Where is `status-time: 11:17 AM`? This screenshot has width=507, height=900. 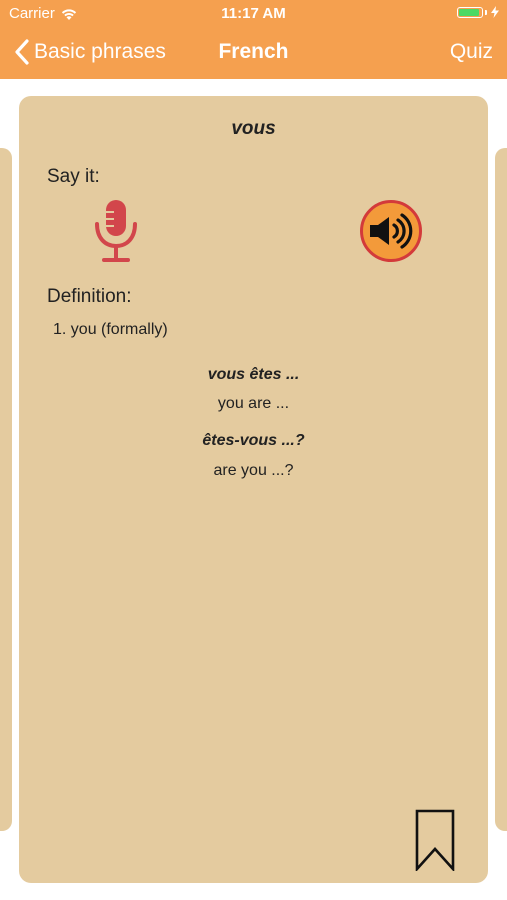
status-time: 11:17 AM is located at coordinates (253, 13).